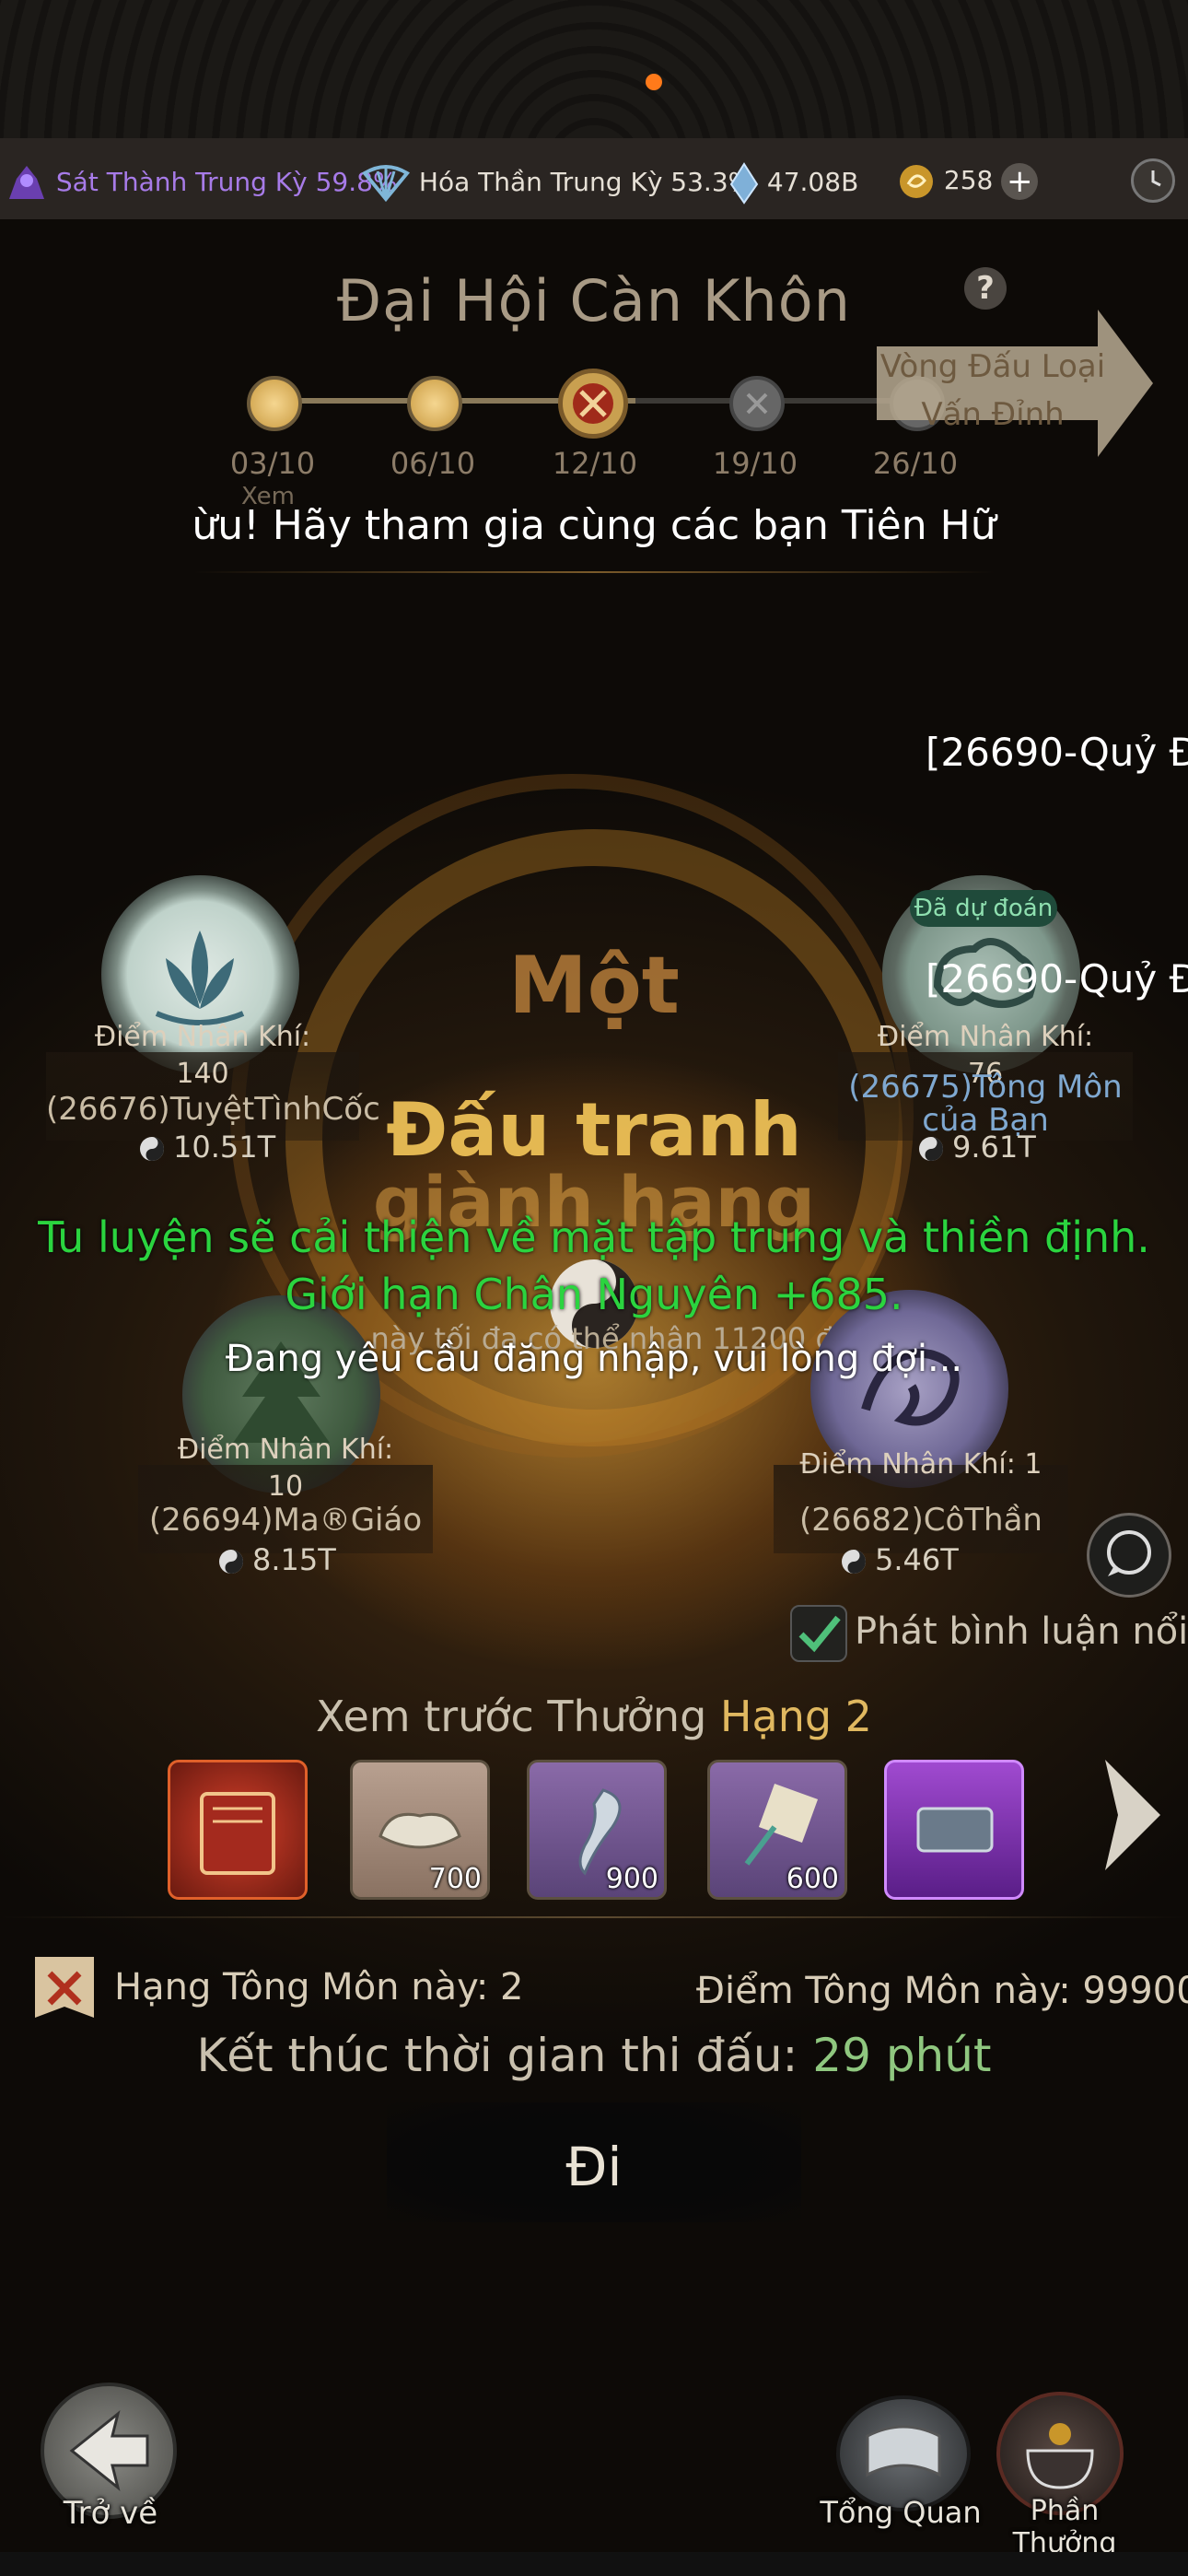 Image resolution: width=1188 pixels, height=2576 pixels. What do you see at coordinates (285, 1487) in the screenshot?
I see `sect-3-points: 10` at bounding box center [285, 1487].